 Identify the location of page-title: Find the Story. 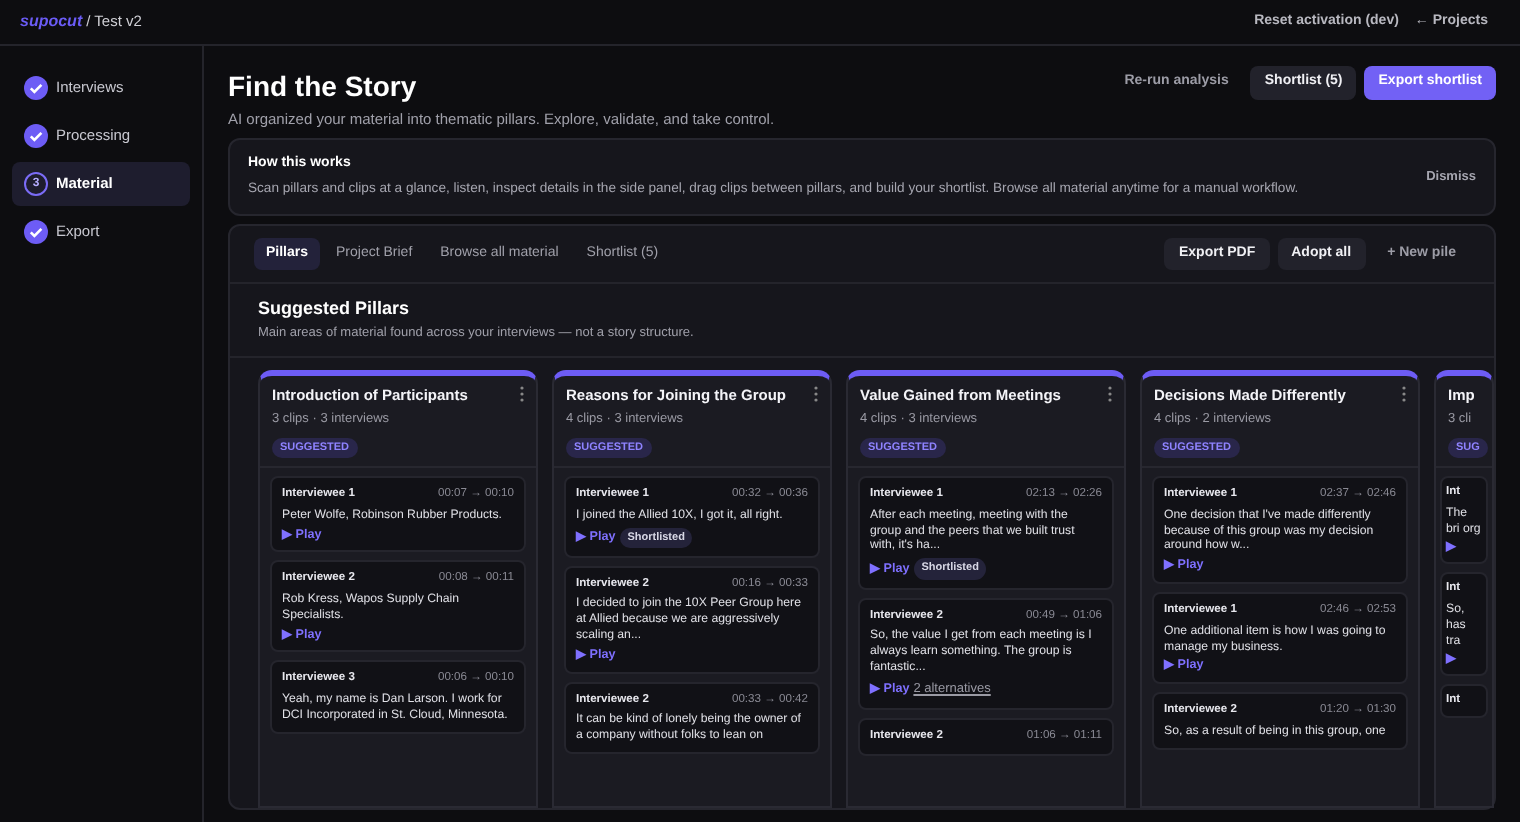
(323, 87).